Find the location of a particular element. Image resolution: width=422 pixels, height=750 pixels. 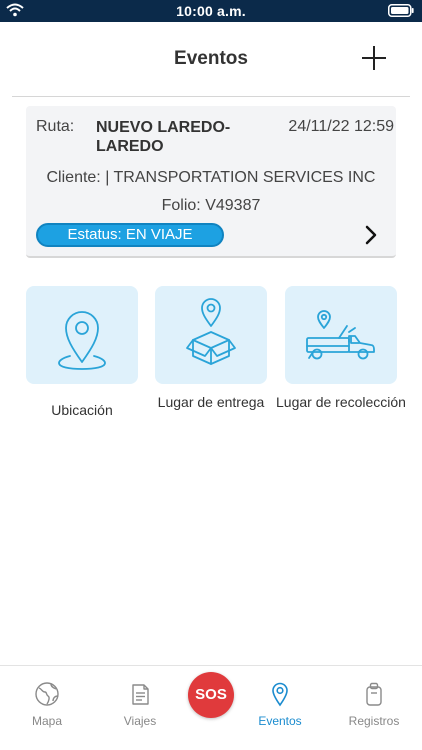

status-time: 10:00 a.m. is located at coordinates (211, 11).